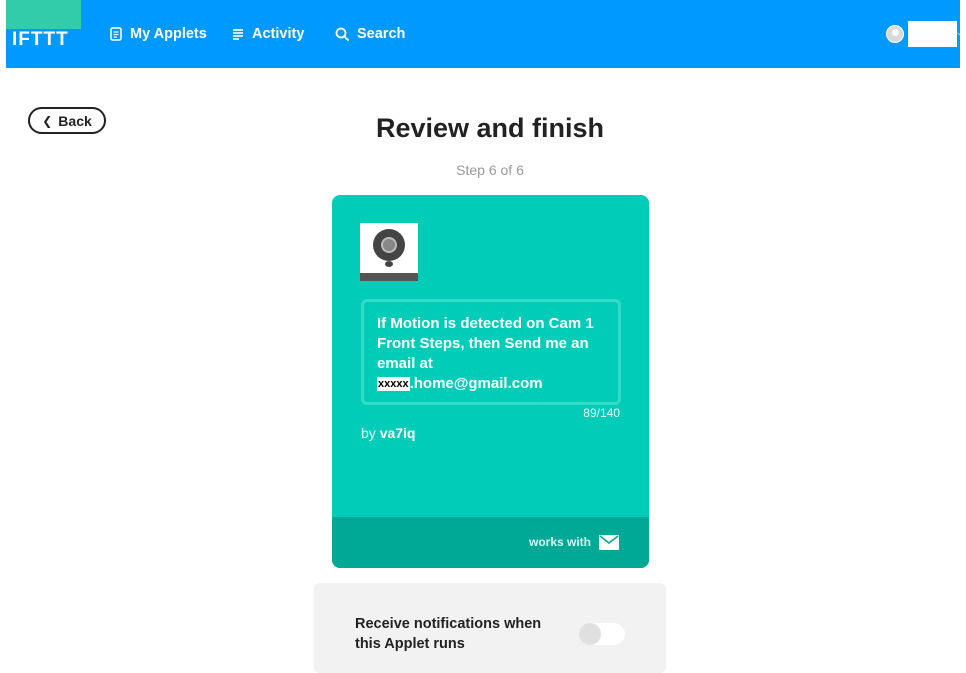 This screenshot has width=966, height=673. I want to click on nav-search-label: Search, so click(381, 34).